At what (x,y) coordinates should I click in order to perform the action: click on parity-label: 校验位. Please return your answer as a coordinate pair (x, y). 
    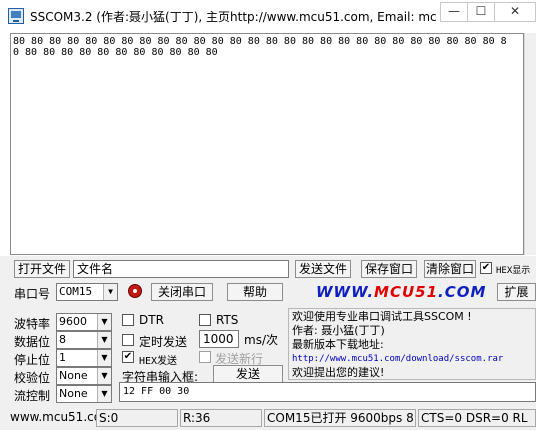
    Looking at the image, I should click on (32, 378).